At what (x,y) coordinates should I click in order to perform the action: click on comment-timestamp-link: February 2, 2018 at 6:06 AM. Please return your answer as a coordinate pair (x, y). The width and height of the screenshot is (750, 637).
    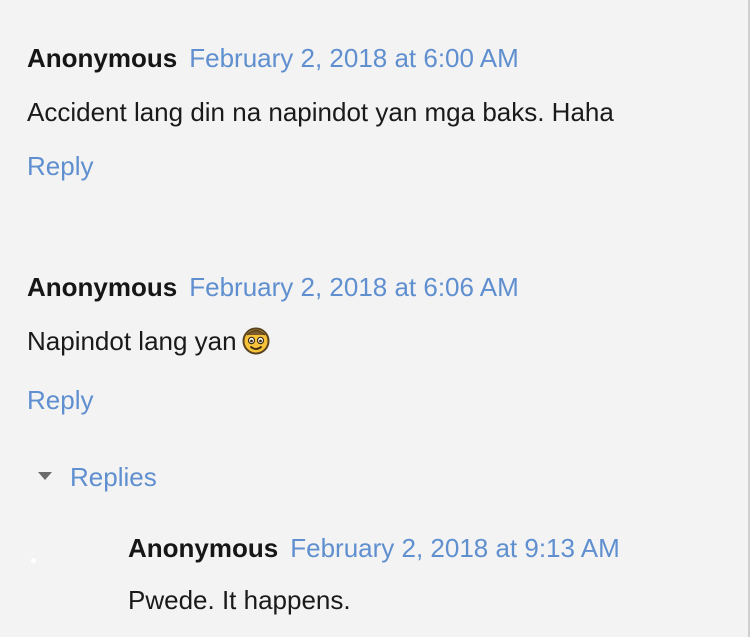
    Looking at the image, I should click on (354, 287).